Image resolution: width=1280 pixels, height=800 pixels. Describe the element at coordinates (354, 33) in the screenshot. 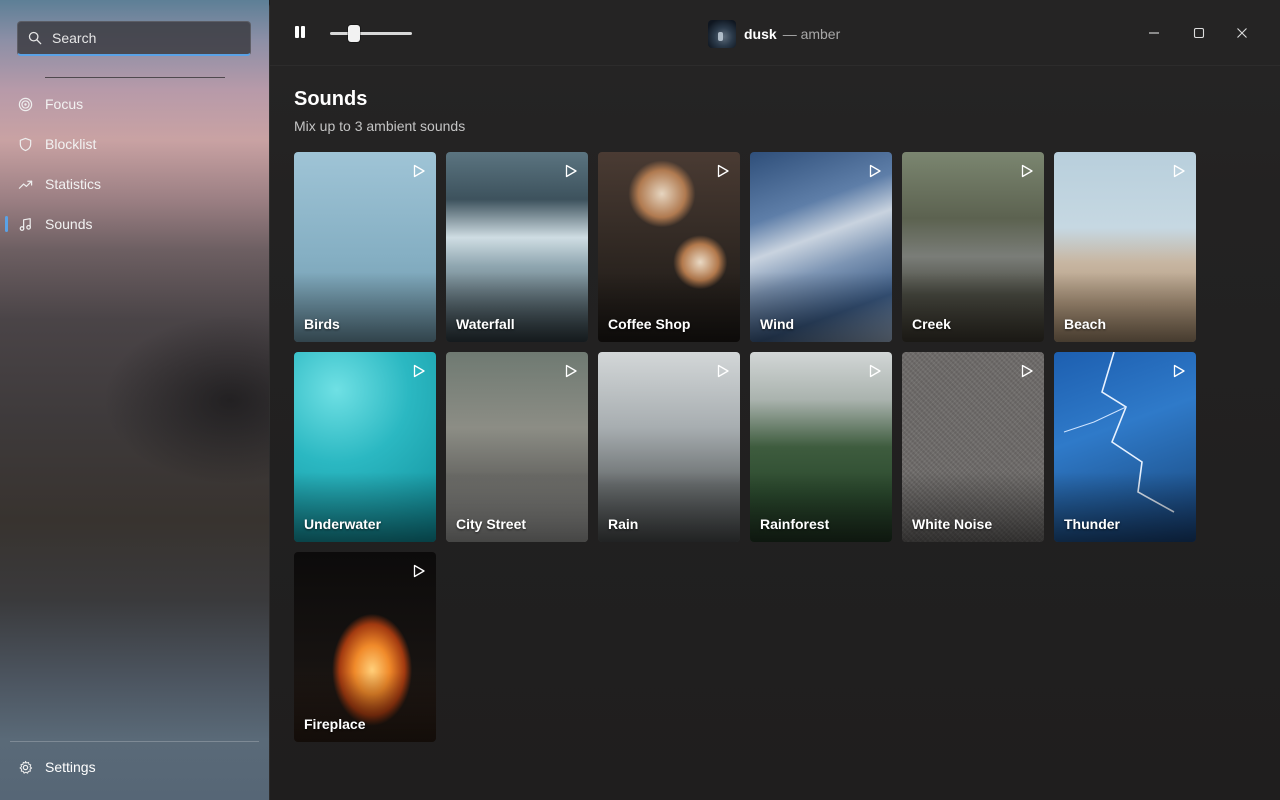

I see `volume-thumb` at that location.